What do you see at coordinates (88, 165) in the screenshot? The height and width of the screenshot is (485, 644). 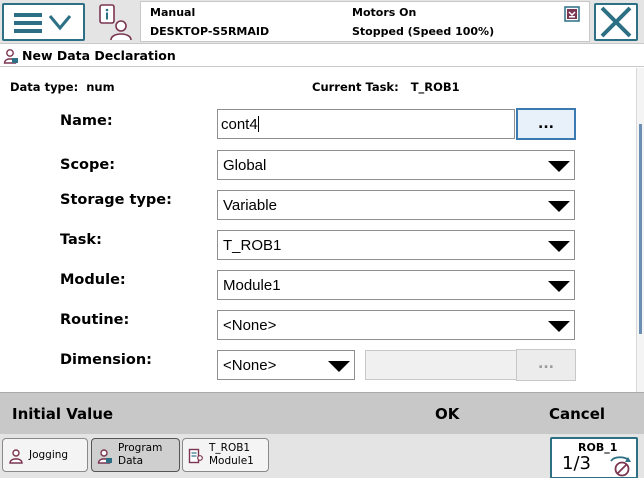 I see `scope-label: Scope:` at bounding box center [88, 165].